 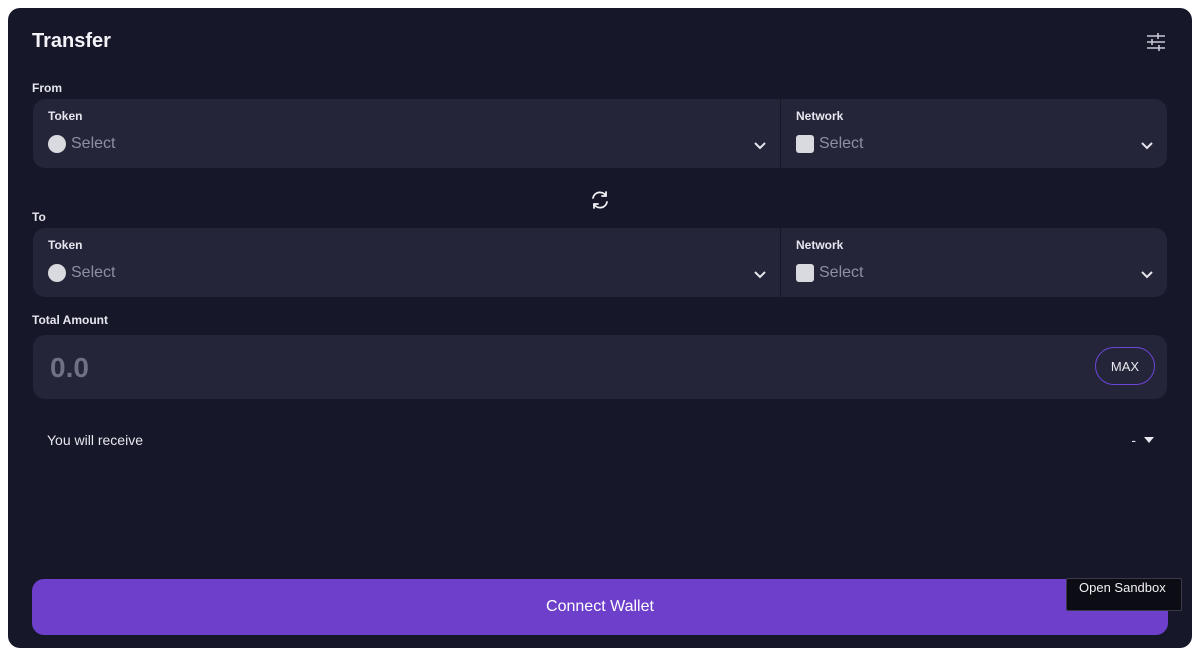 What do you see at coordinates (841, 272) in the screenshot?
I see `to-network-value: Select` at bounding box center [841, 272].